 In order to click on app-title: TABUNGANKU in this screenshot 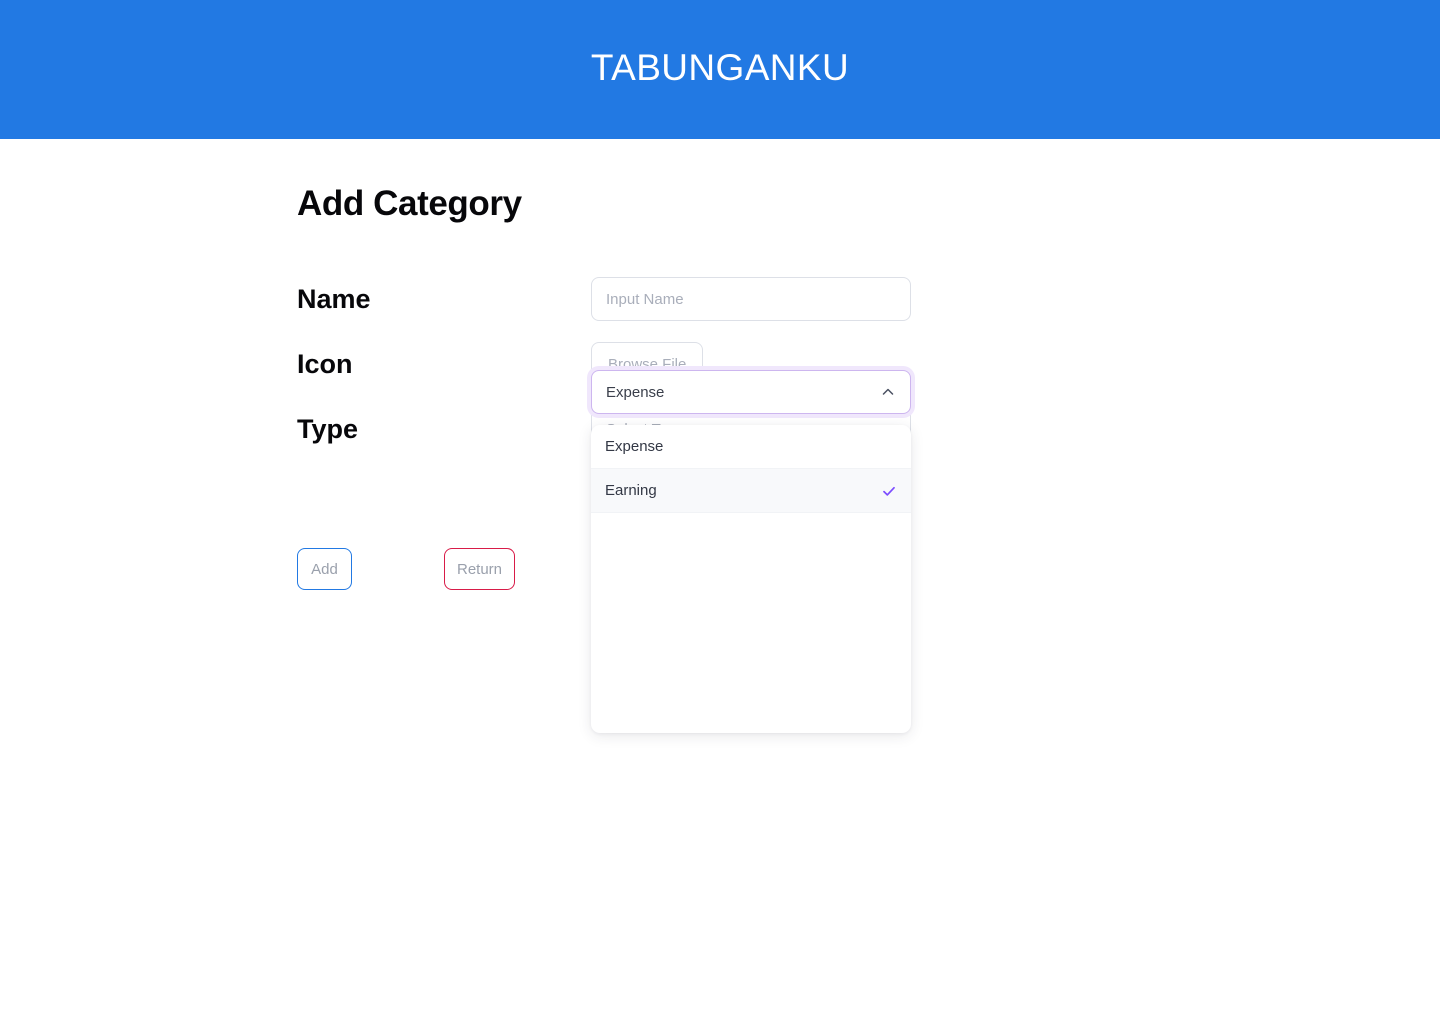, I will do `click(720, 67)`.